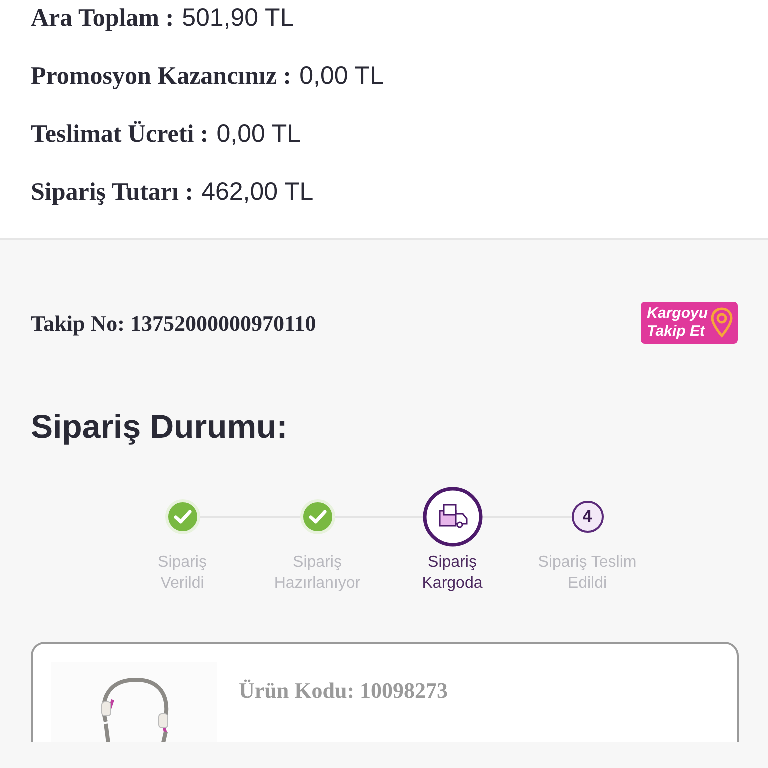  What do you see at coordinates (317, 573) in the screenshot?
I see `step-label: Sipariş Hazırlanıyor` at bounding box center [317, 573].